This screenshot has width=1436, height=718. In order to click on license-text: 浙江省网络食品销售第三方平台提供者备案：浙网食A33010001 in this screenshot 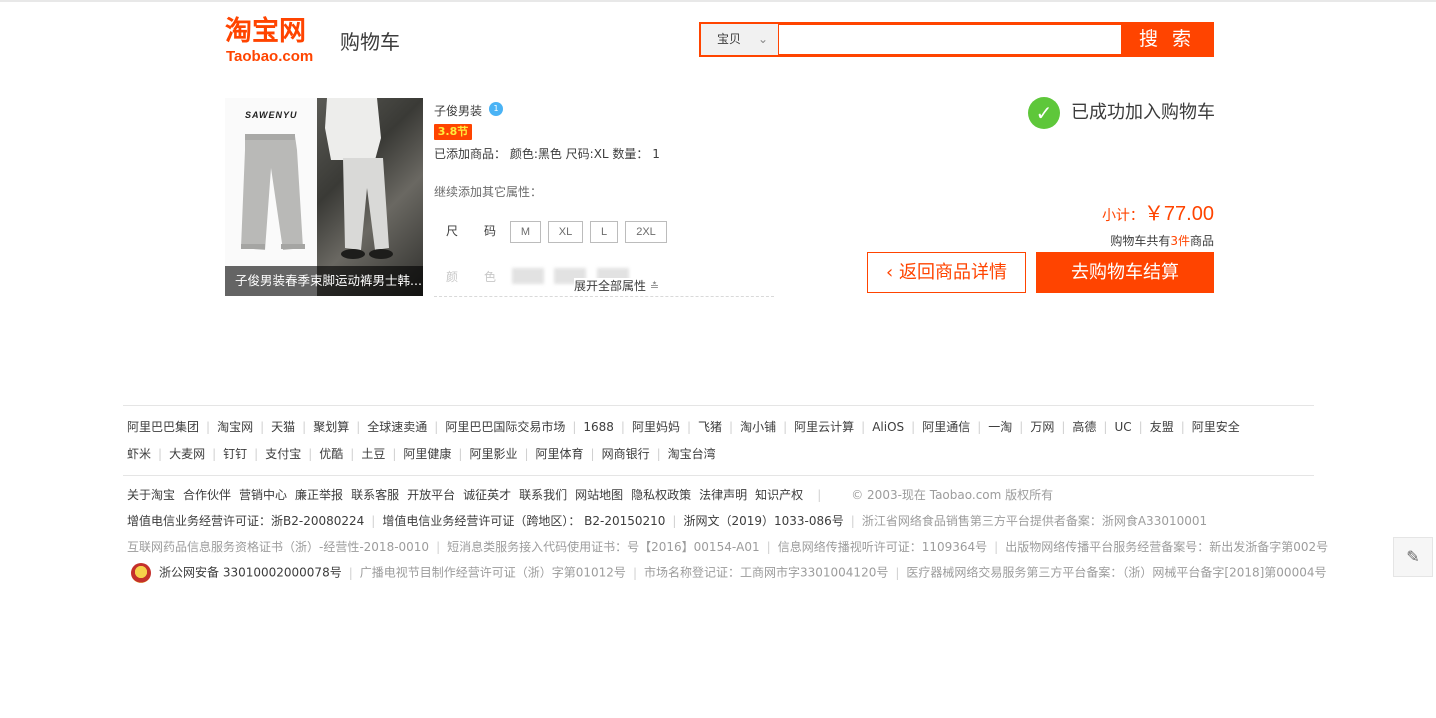, I will do `click(1034, 521)`.